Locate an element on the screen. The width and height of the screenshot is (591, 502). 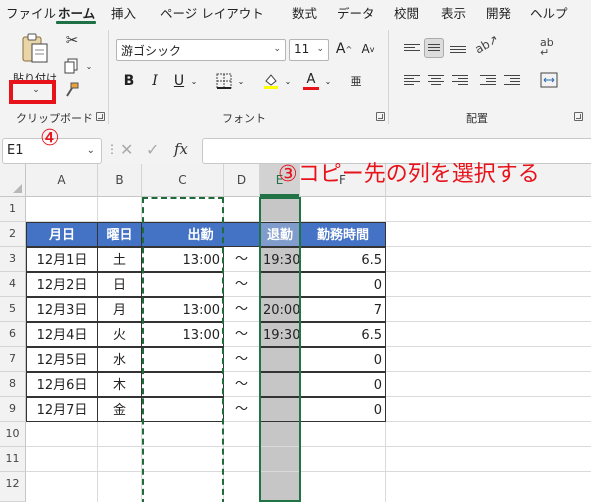
select-all-corner is located at coordinates (13, 180).